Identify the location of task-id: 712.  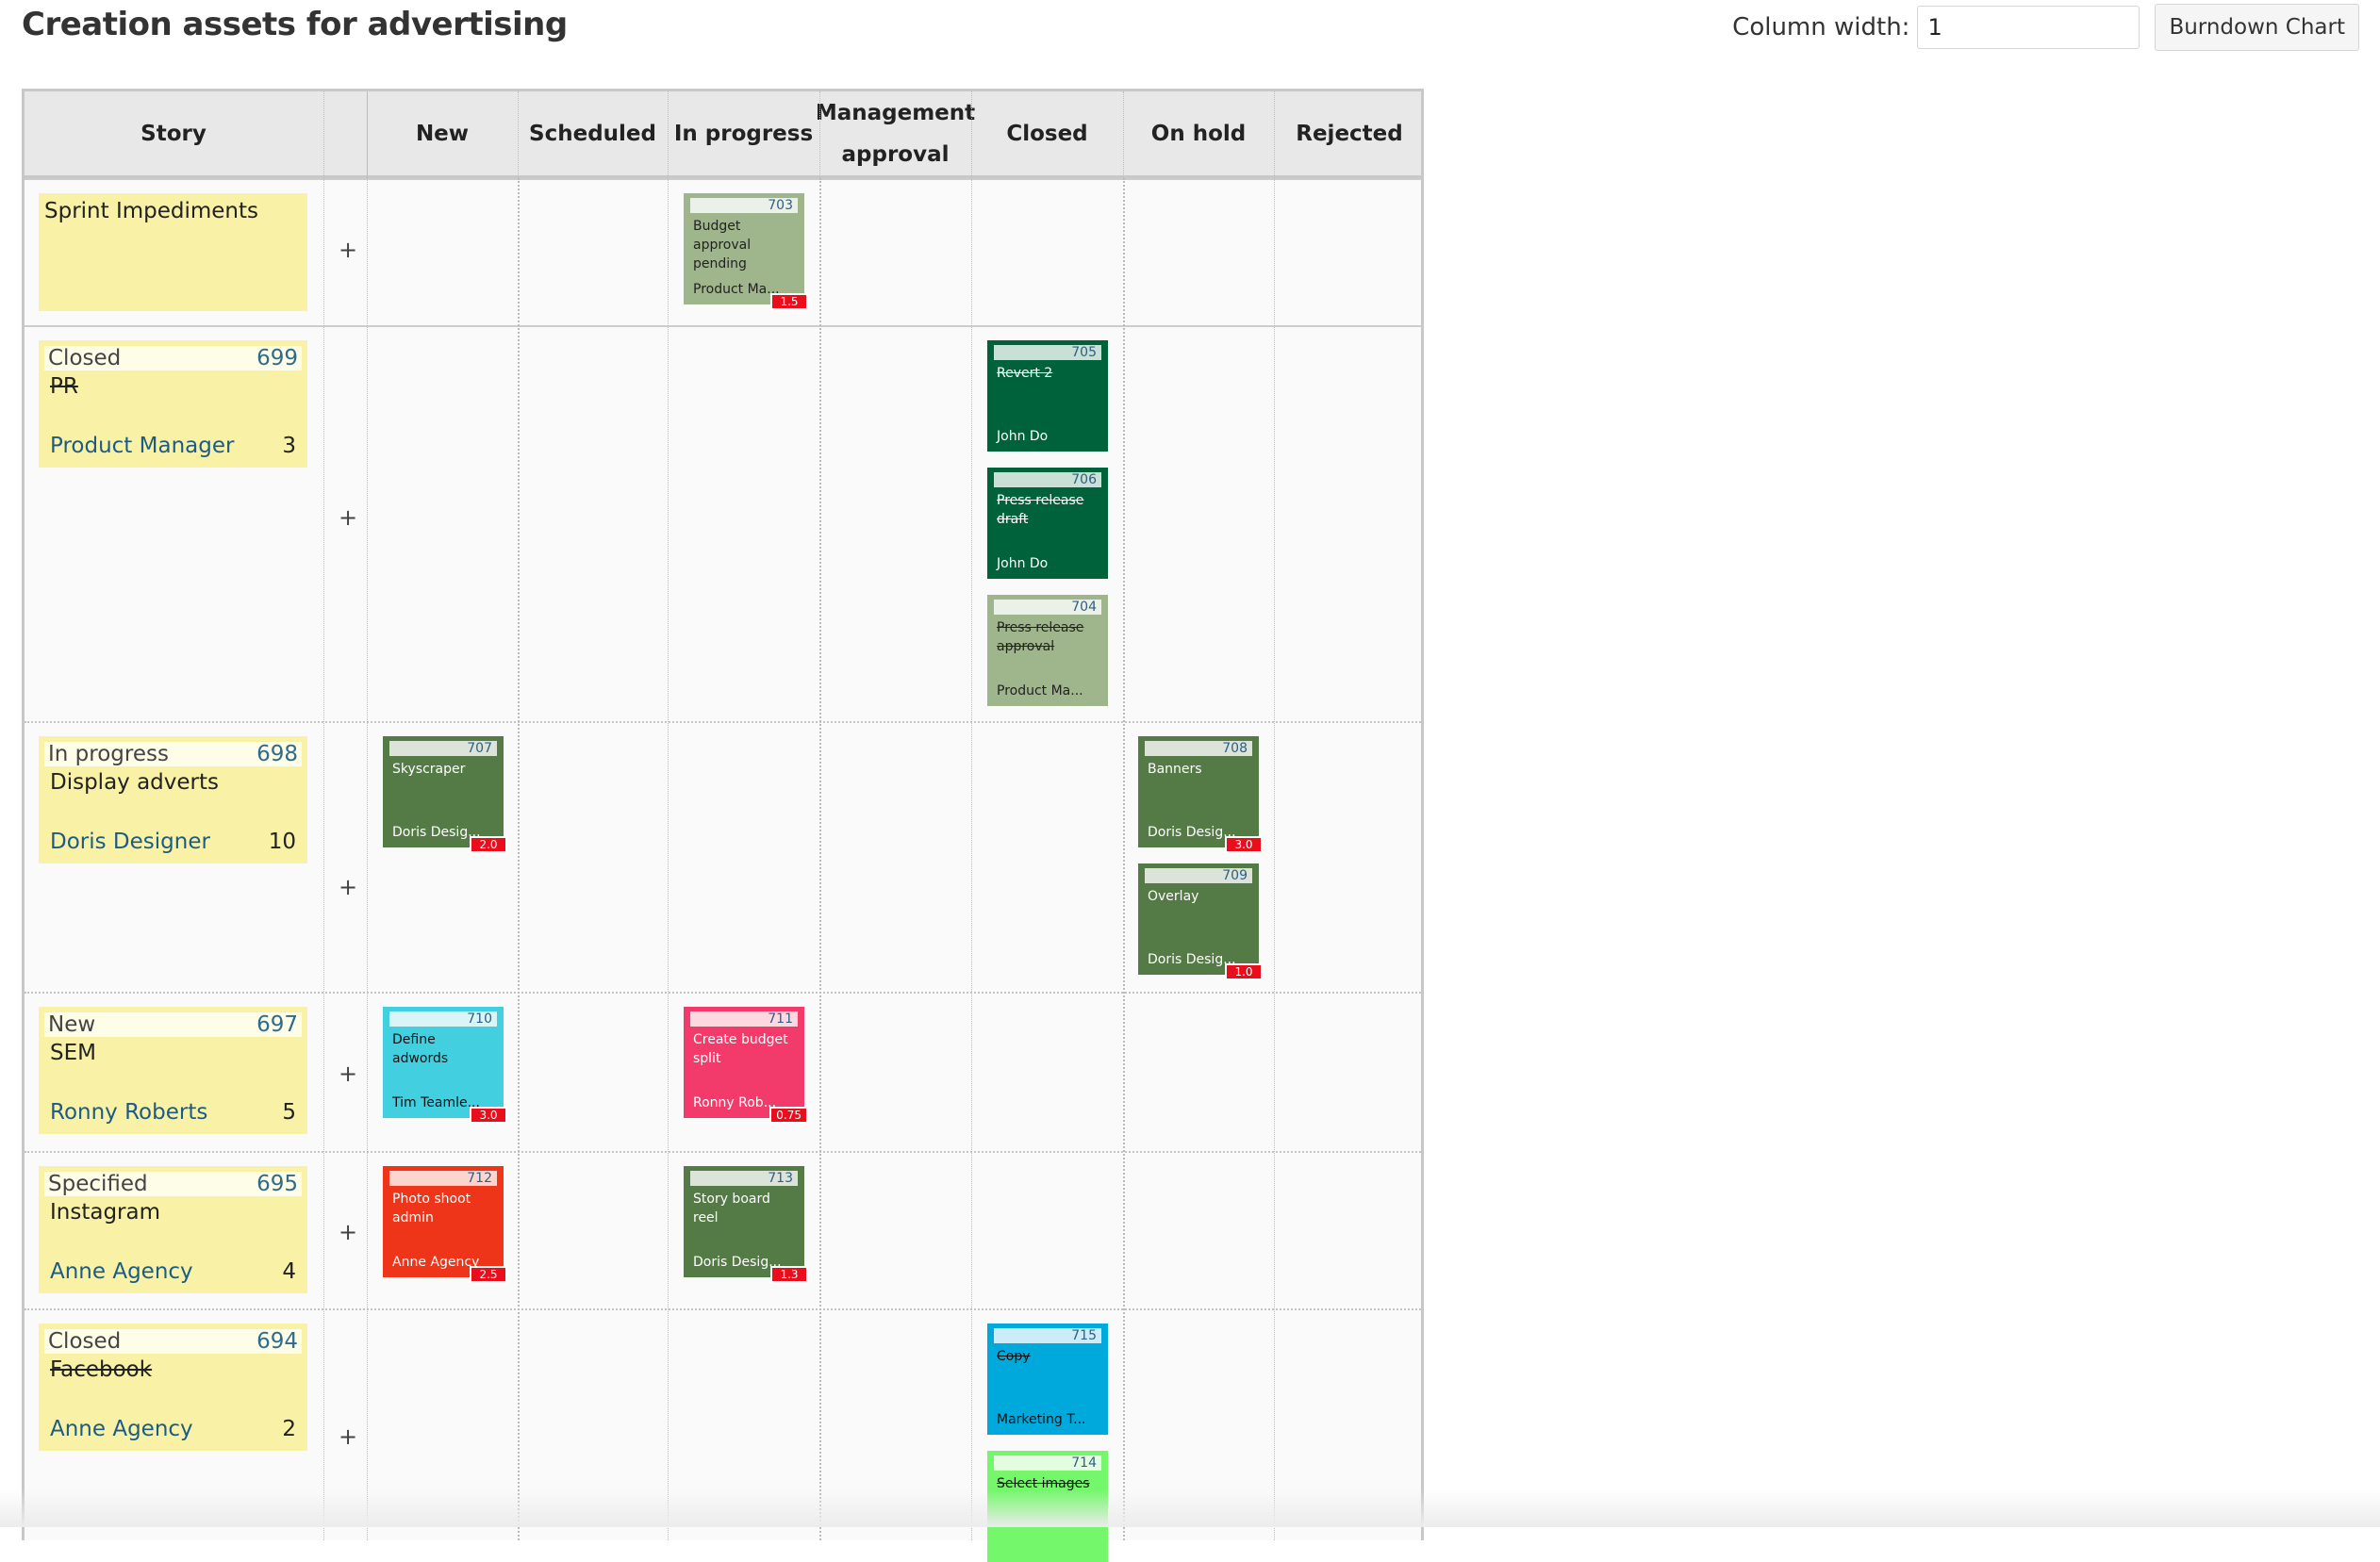
(443, 1178).